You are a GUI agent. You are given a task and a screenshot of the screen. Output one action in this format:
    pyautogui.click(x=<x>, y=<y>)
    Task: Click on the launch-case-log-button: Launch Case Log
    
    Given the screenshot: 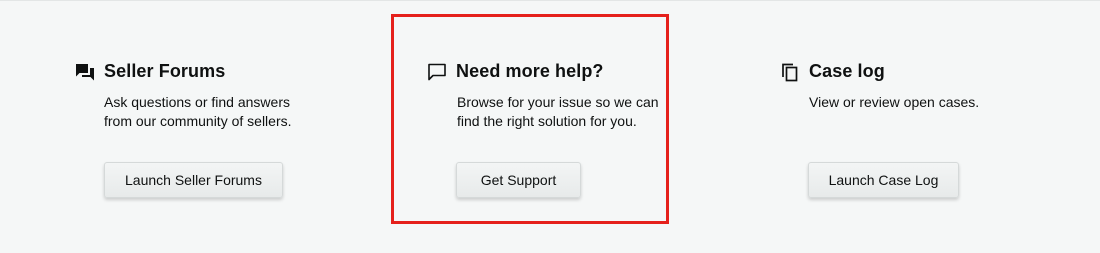 What is the action you would take?
    pyautogui.click(x=883, y=180)
    